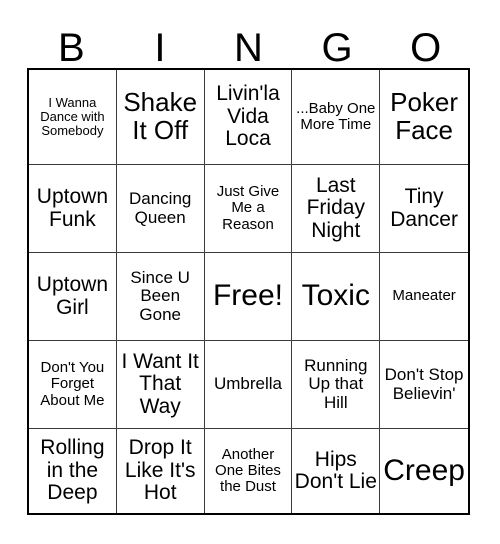 Image resolution: width=500 pixels, height=544 pixels. I want to click on bingo-cell: Umbrella, so click(248, 385).